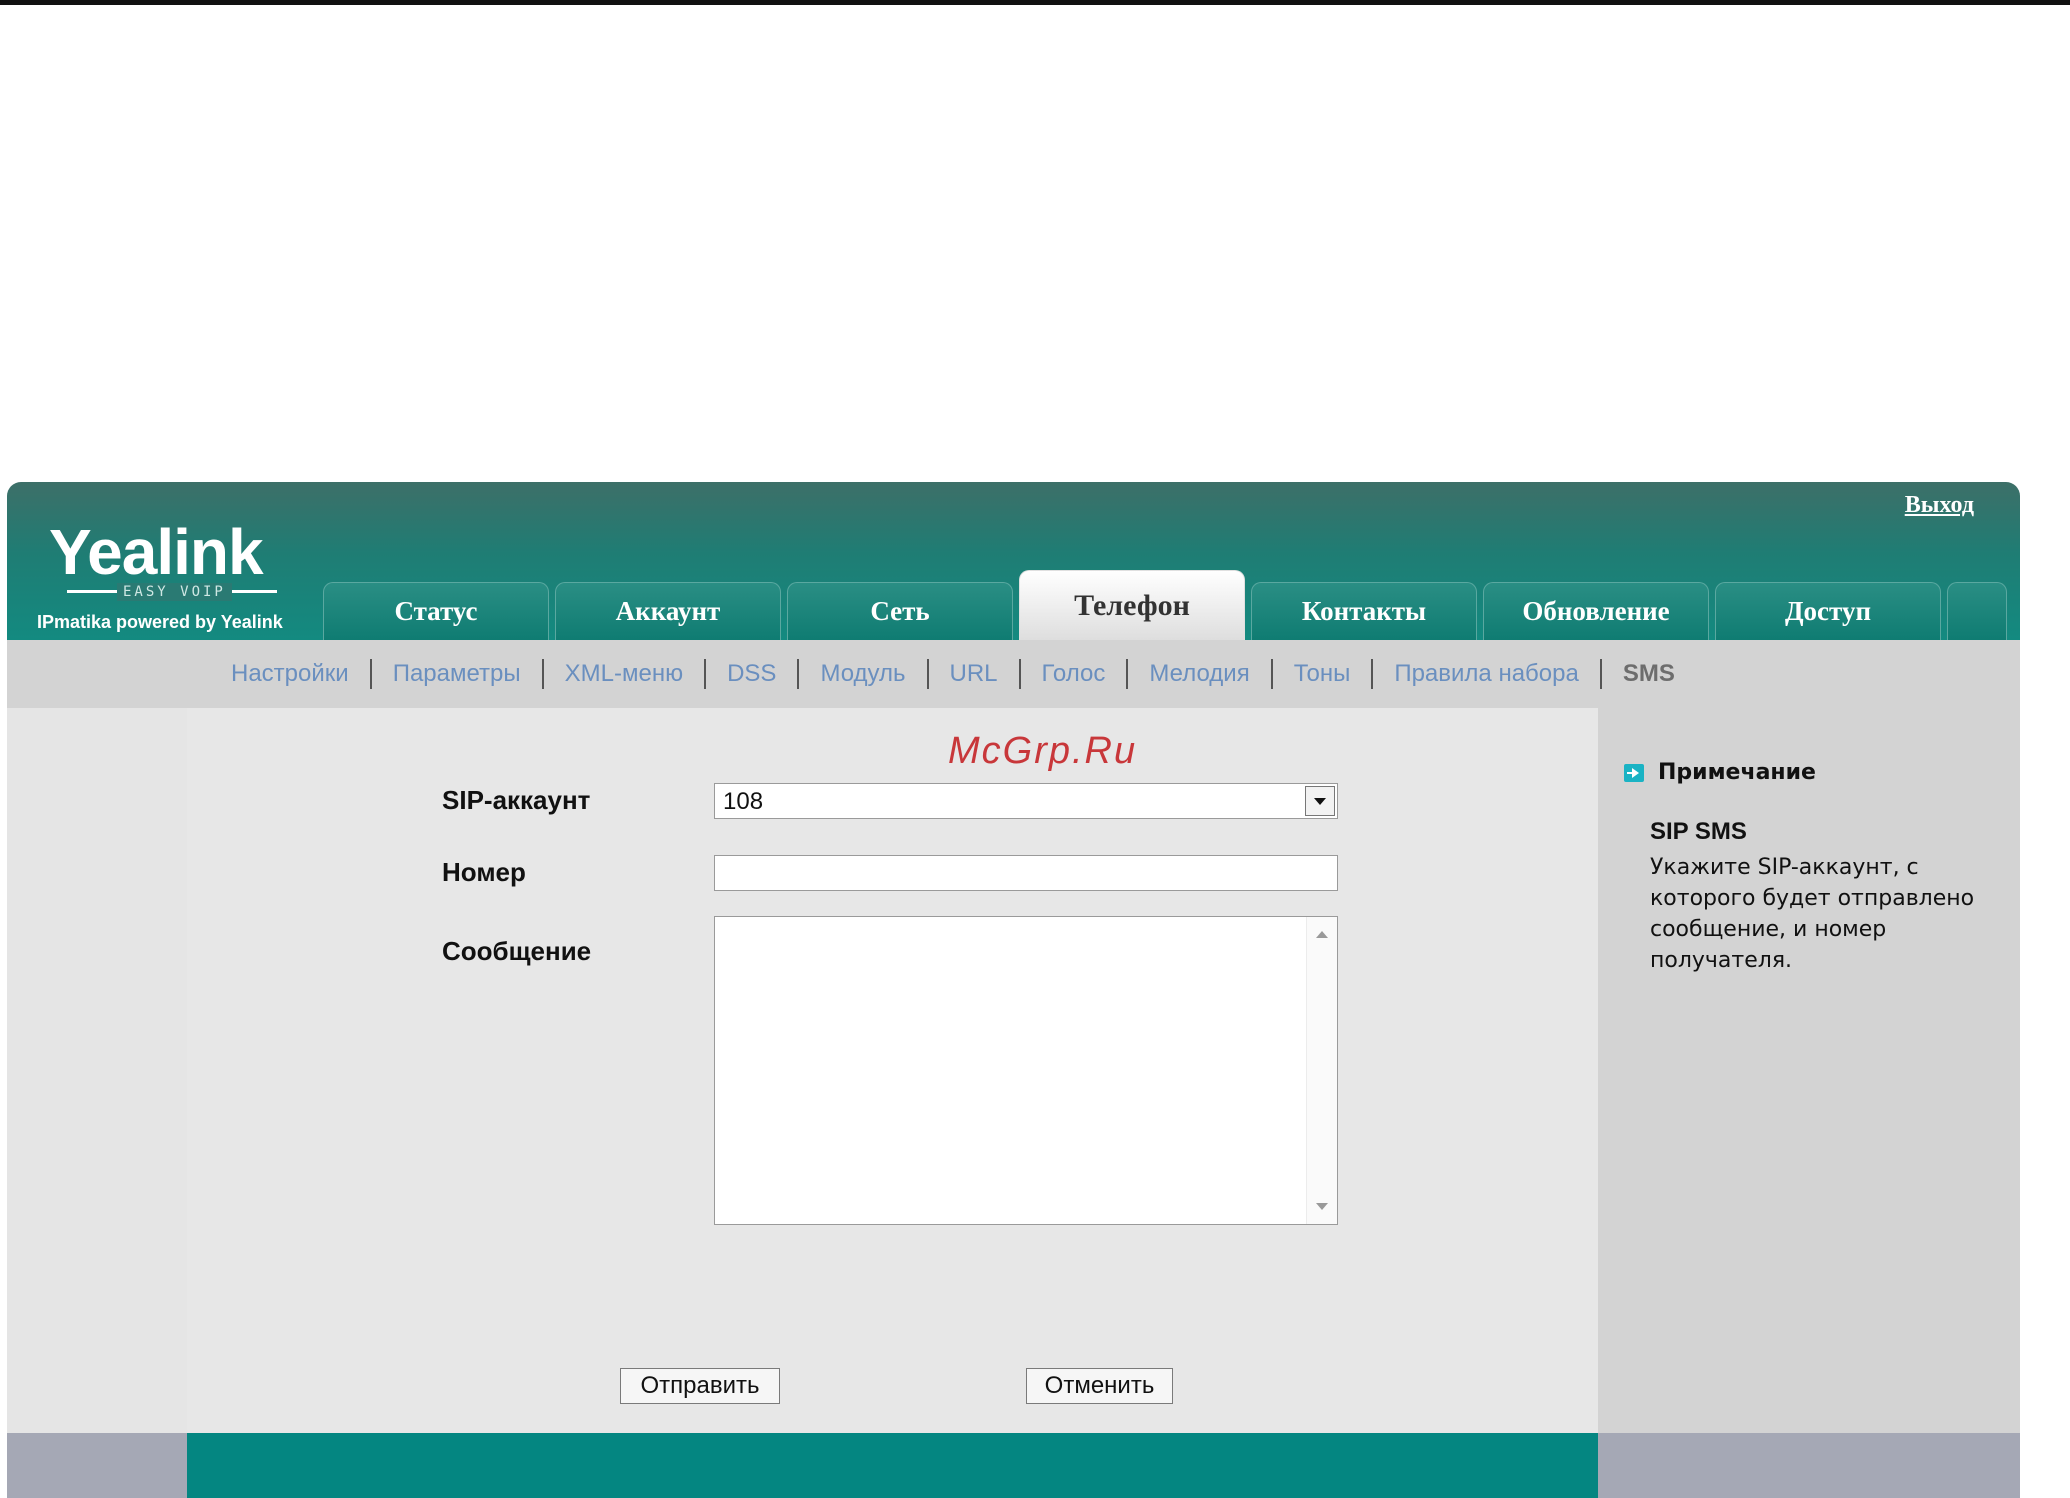  Describe the element at coordinates (1026, 801) in the screenshot. I see `sip-account-select: 108` at that location.